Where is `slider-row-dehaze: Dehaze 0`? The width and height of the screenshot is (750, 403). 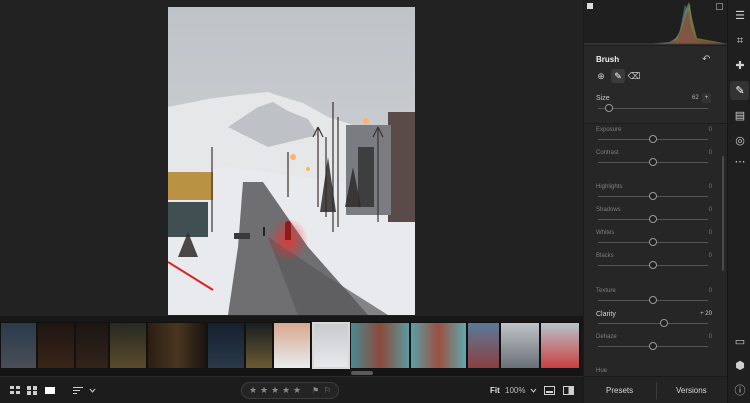
slider-row-dehaze: Dehaze 0 is located at coordinates (656, 342).